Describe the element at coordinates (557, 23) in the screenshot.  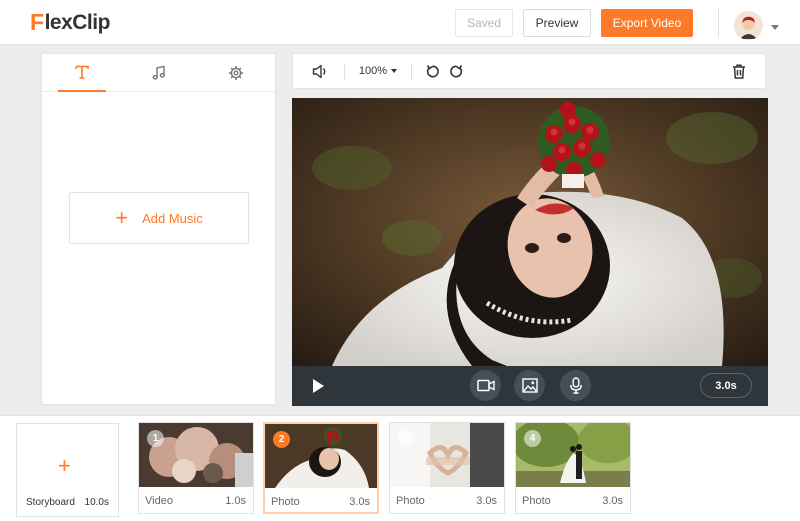
I see `preview-button: Preview` at that location.